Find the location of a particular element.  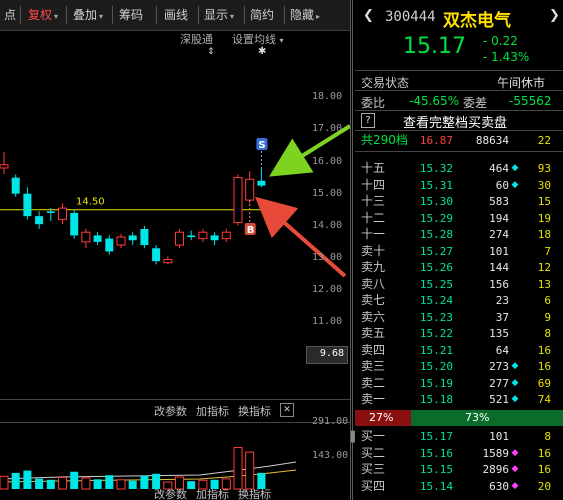

ask-row: 卖五 15.22 135 8 ◆ is located at coordinates (459, 333).